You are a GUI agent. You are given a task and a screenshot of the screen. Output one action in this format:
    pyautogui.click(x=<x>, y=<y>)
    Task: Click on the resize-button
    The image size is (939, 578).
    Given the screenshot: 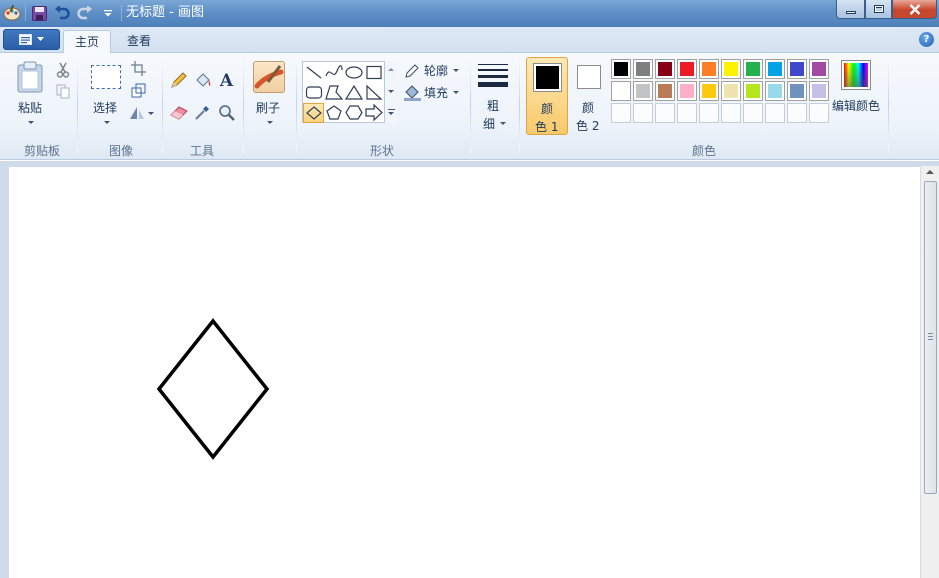 What is the action you would take?
    pyautogui.click(x=138, y=90)
    